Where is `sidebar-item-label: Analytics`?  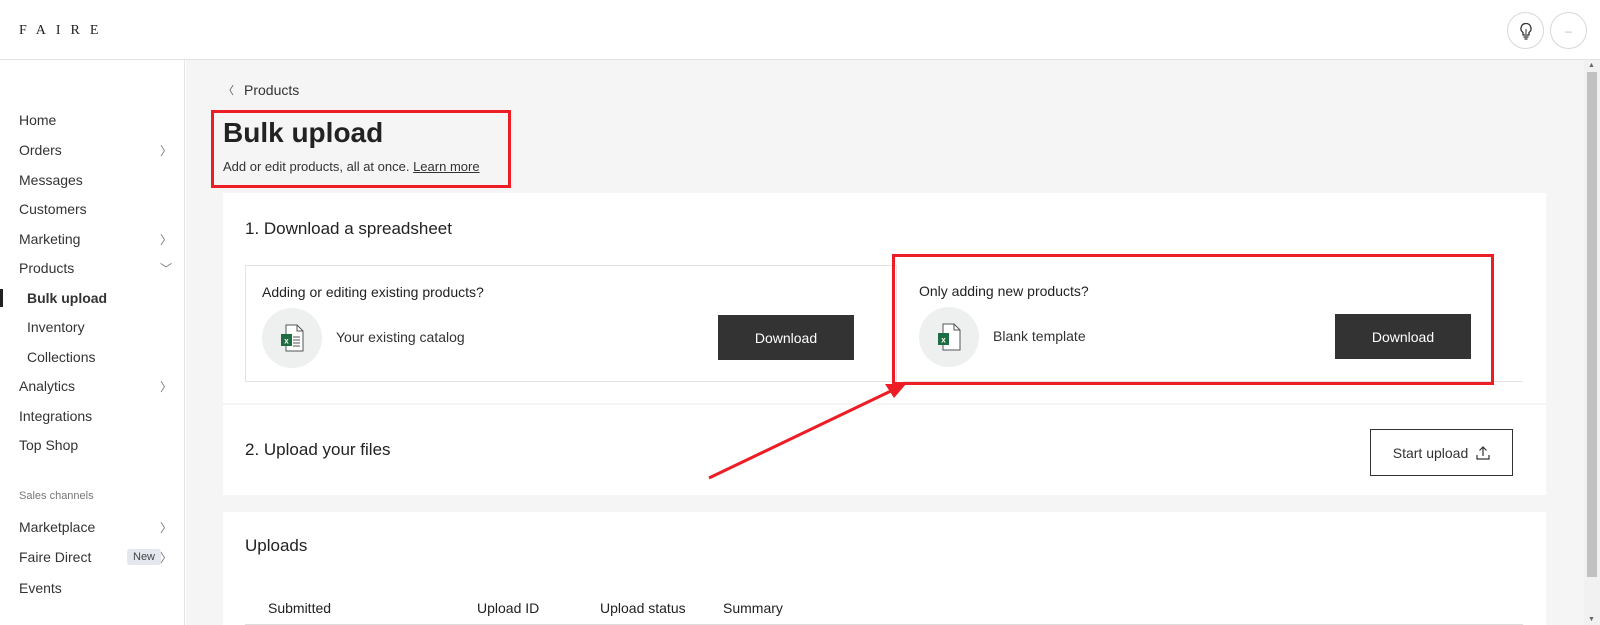 sidebar-item-label: Analytics is located at coordinates (47, 386).